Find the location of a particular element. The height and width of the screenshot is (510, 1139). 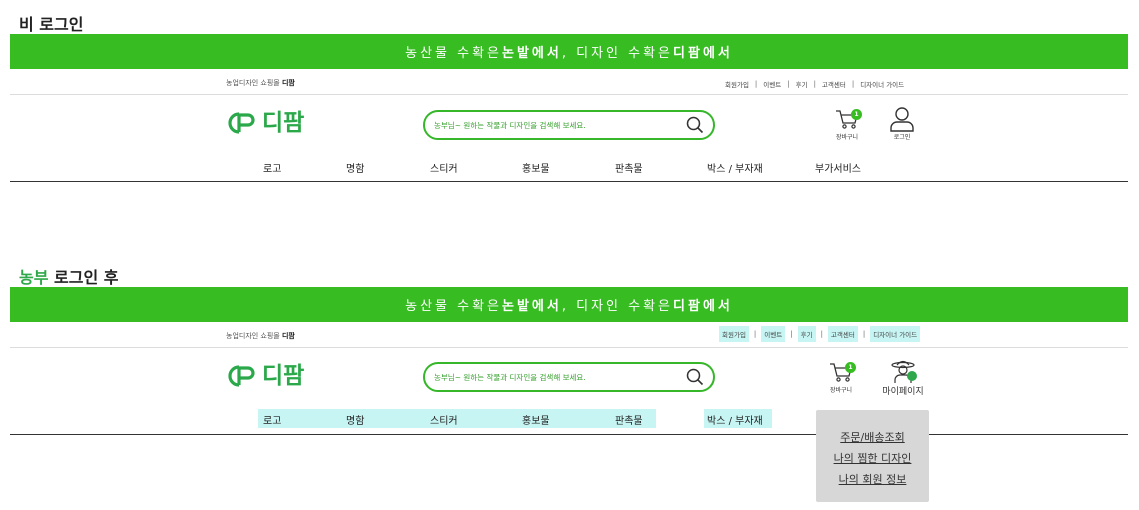

user-icon is located at coordinates (902, 119).